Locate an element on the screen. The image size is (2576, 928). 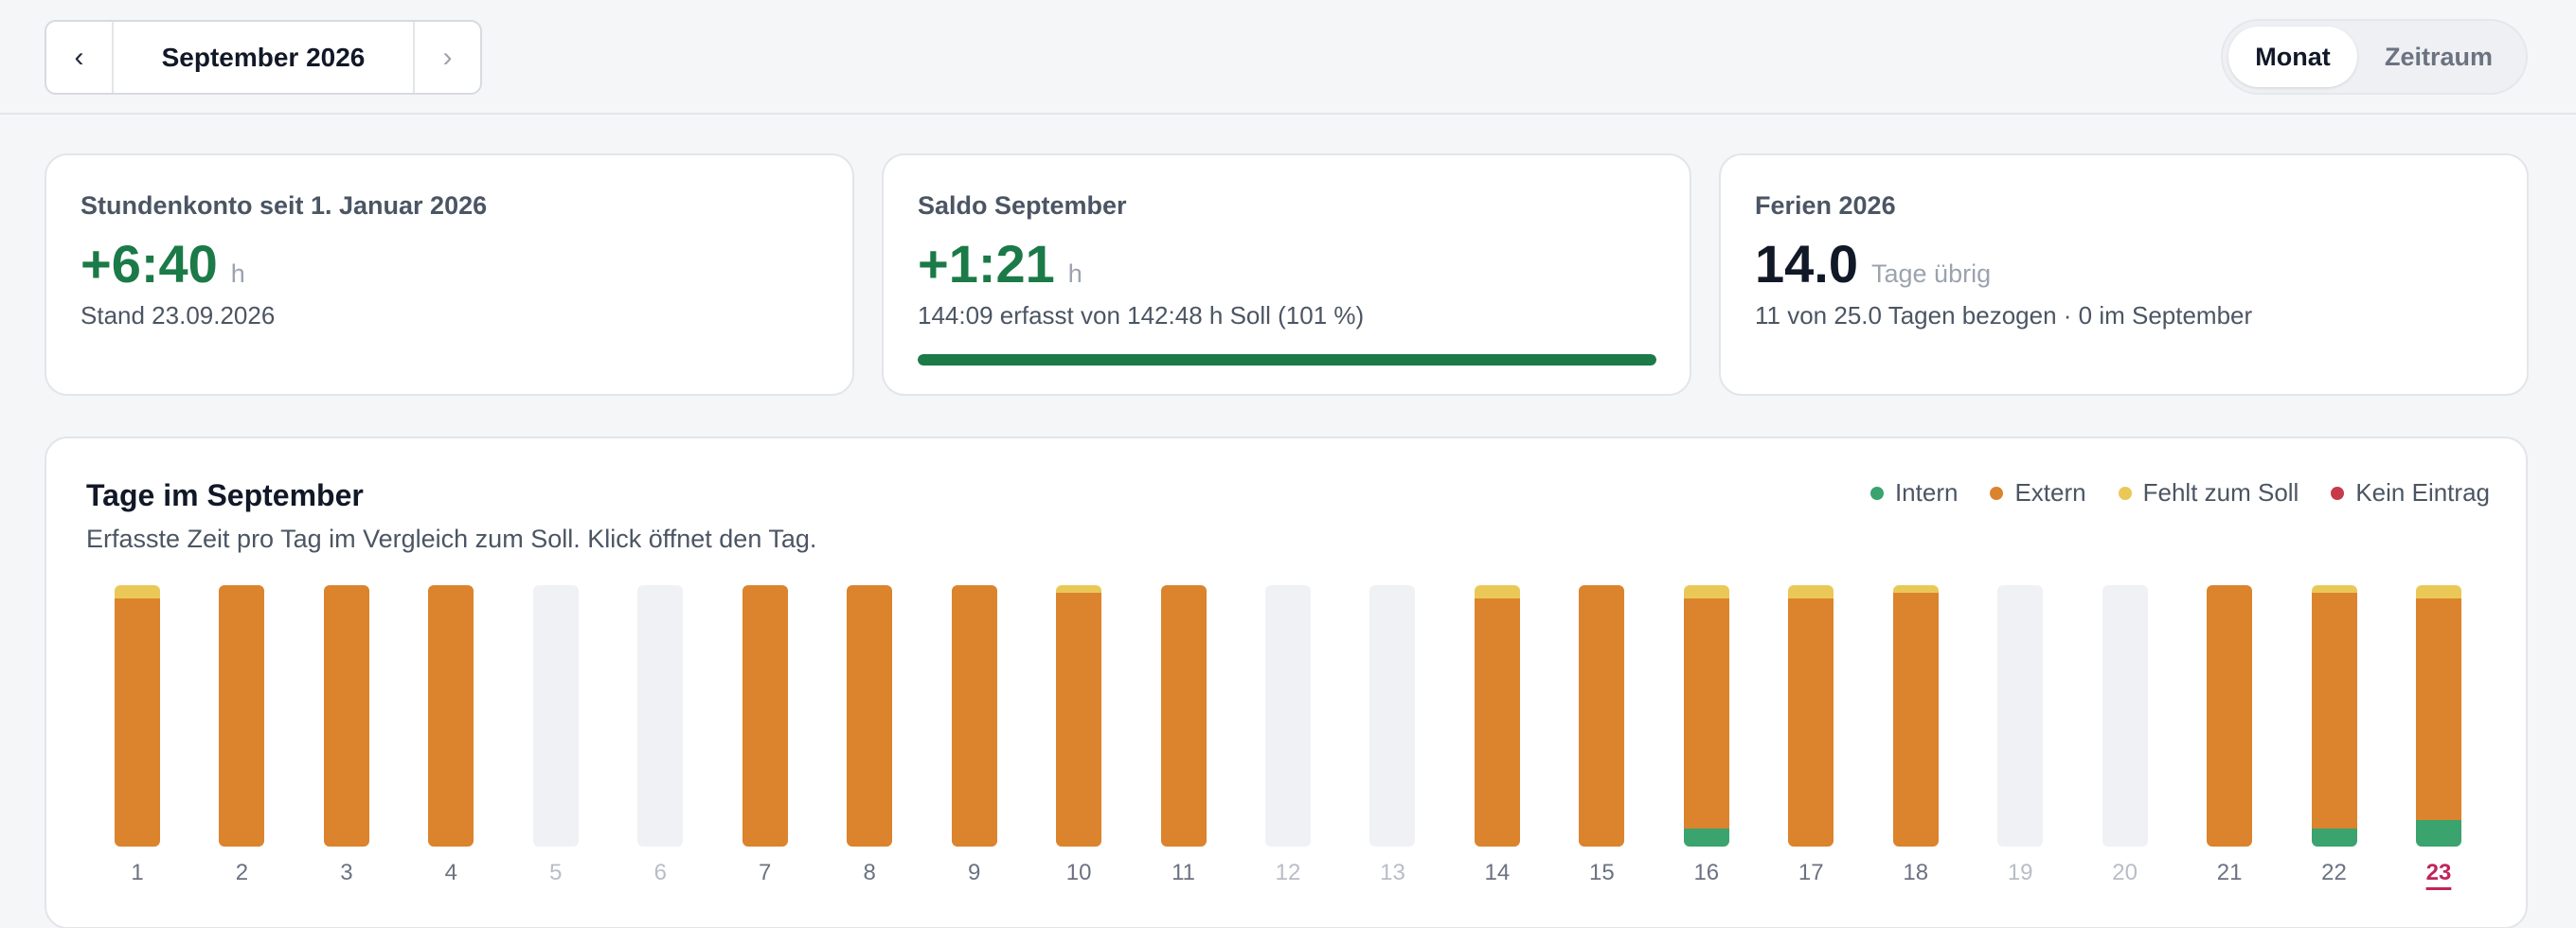
balance-sub: 144:09 erfasst von 142:48 h Soll (101 %) is located at coordinates (1141, 316).